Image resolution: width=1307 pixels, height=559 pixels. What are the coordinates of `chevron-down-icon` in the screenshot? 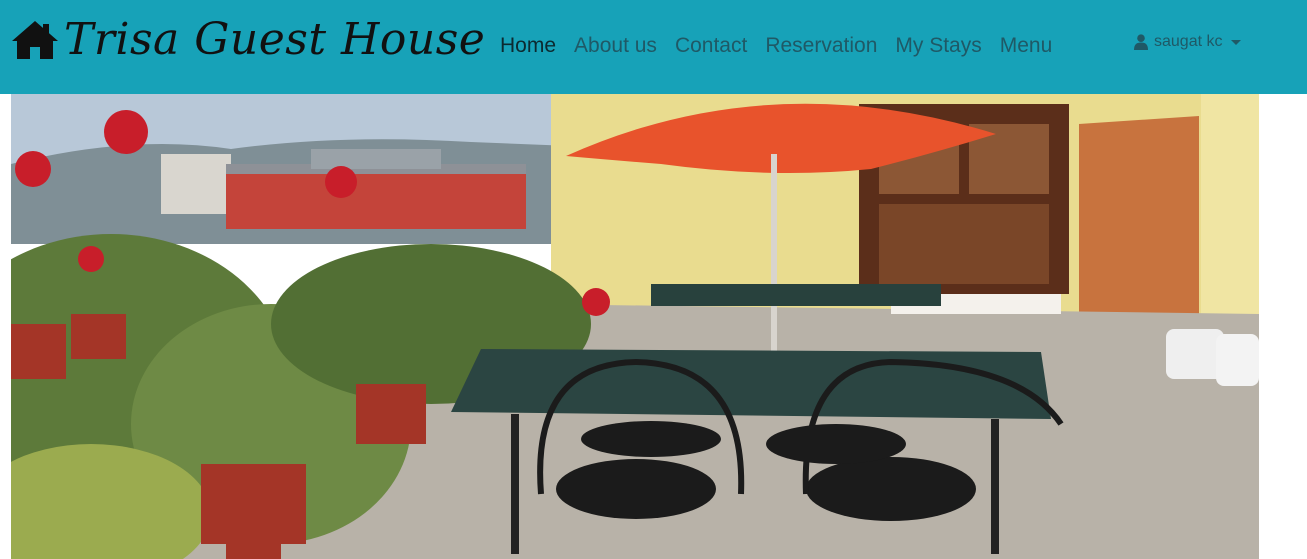 It's located at (1236, 42).